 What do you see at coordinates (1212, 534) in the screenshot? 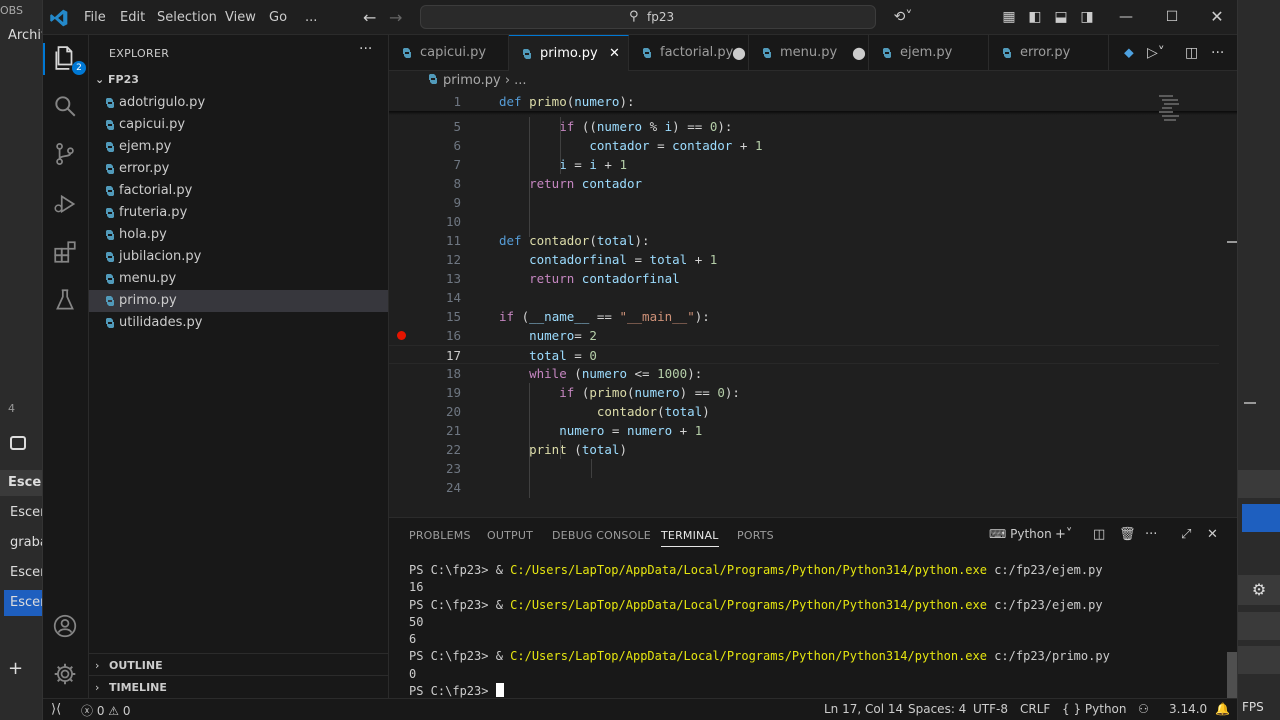
I see `close-panel-icon: ✕` at bounding box center [1212, 534].